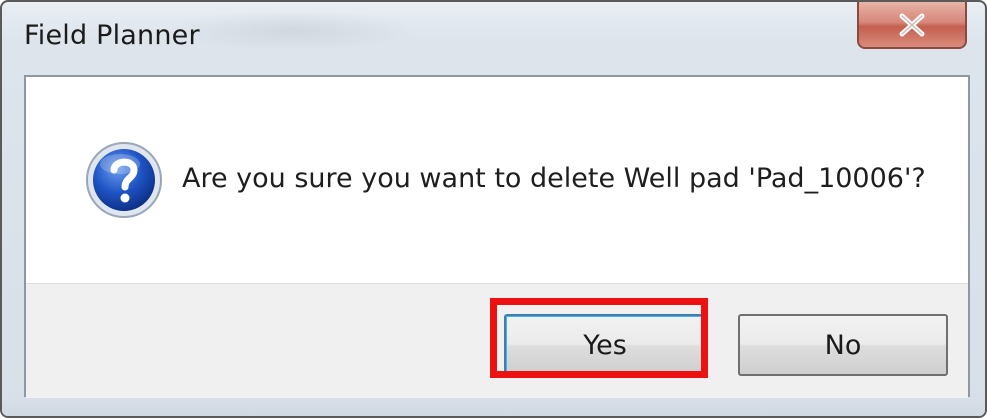  I want to click on title-bar-background, so click(292, 30).